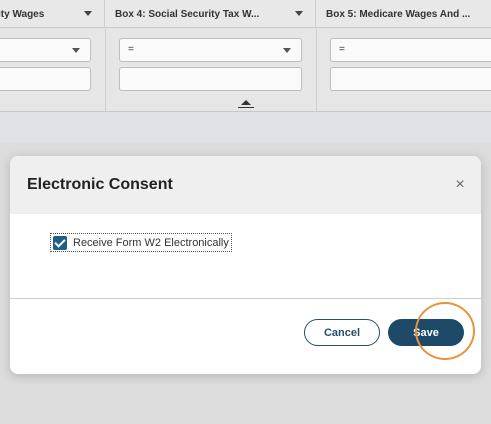 The height and width of the screenshot is (424, 491). What do you see at coordinates (22, 14) in the screenshot?
I see `column-header-label: ity Wages` at bounding box center [22, 14].